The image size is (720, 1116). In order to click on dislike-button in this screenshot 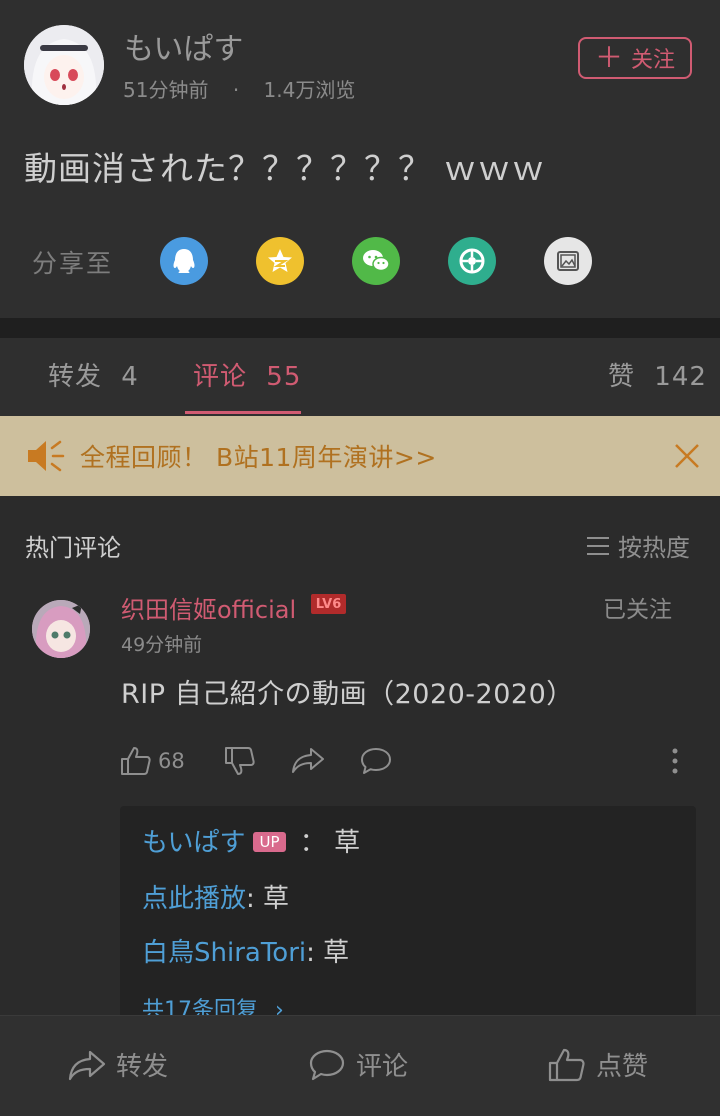, I will do `click(240, 761)`.